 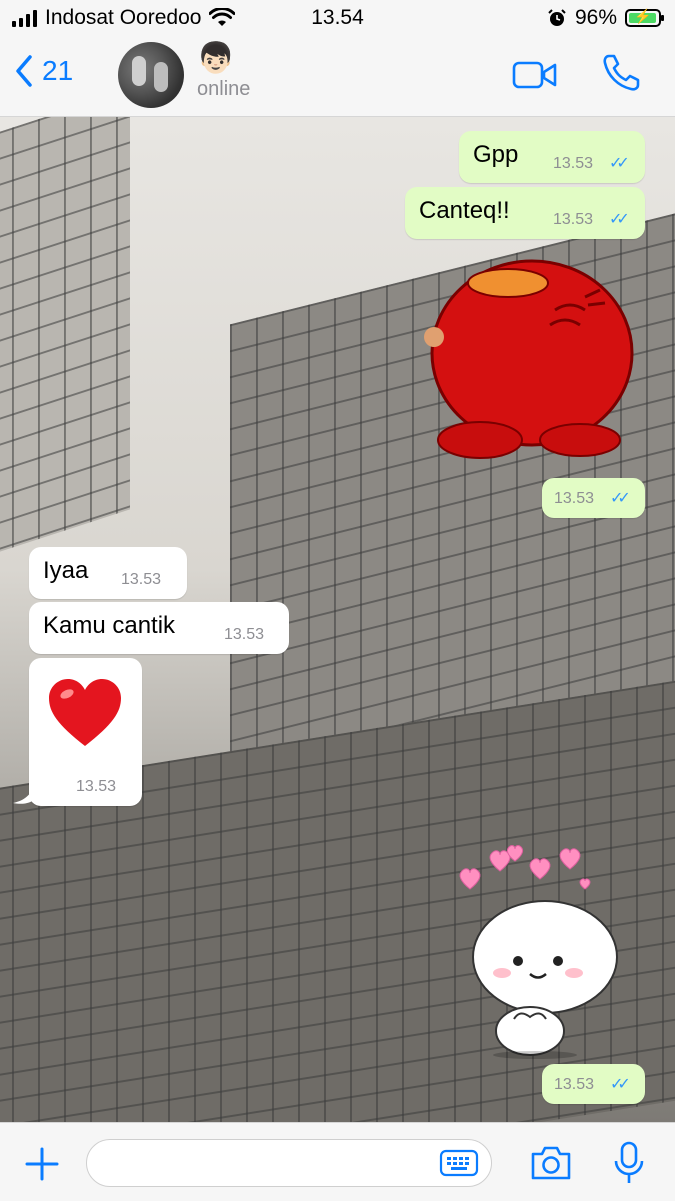 I want to click on white-character-hearts-sticker, so click(x=540, y=949).